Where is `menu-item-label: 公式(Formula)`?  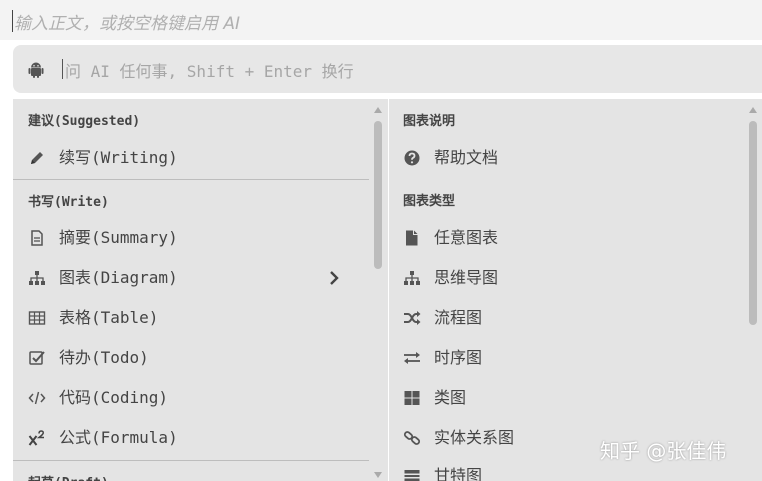 menu-item-label: 公式(Formula) is located at coordinates (118, 437).